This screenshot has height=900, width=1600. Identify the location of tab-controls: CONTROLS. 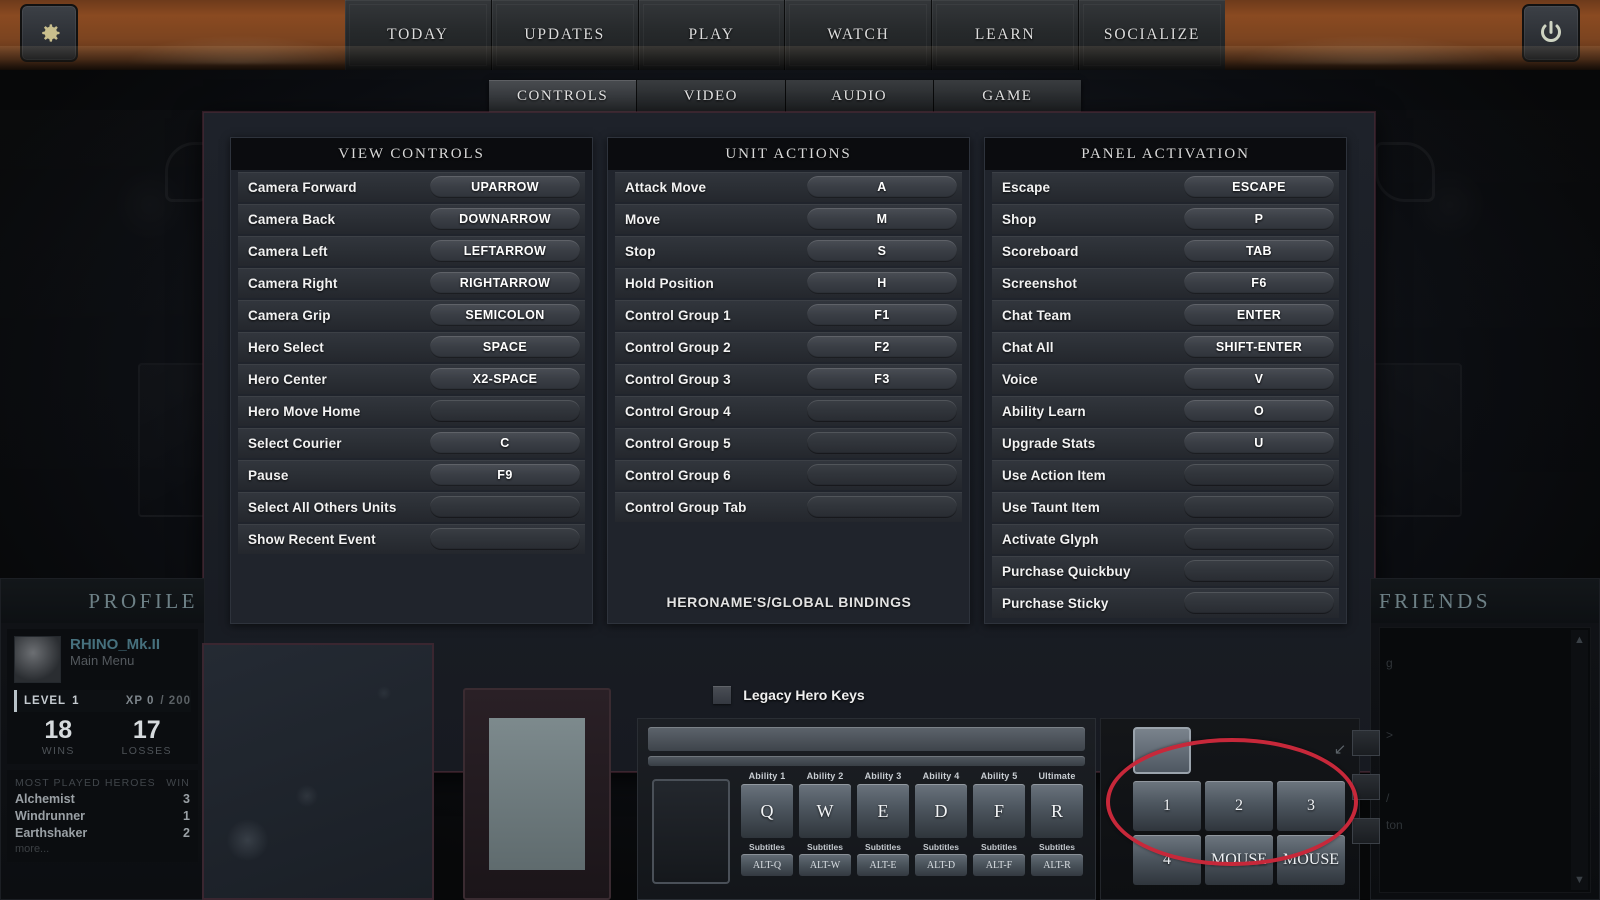
(563, 96).